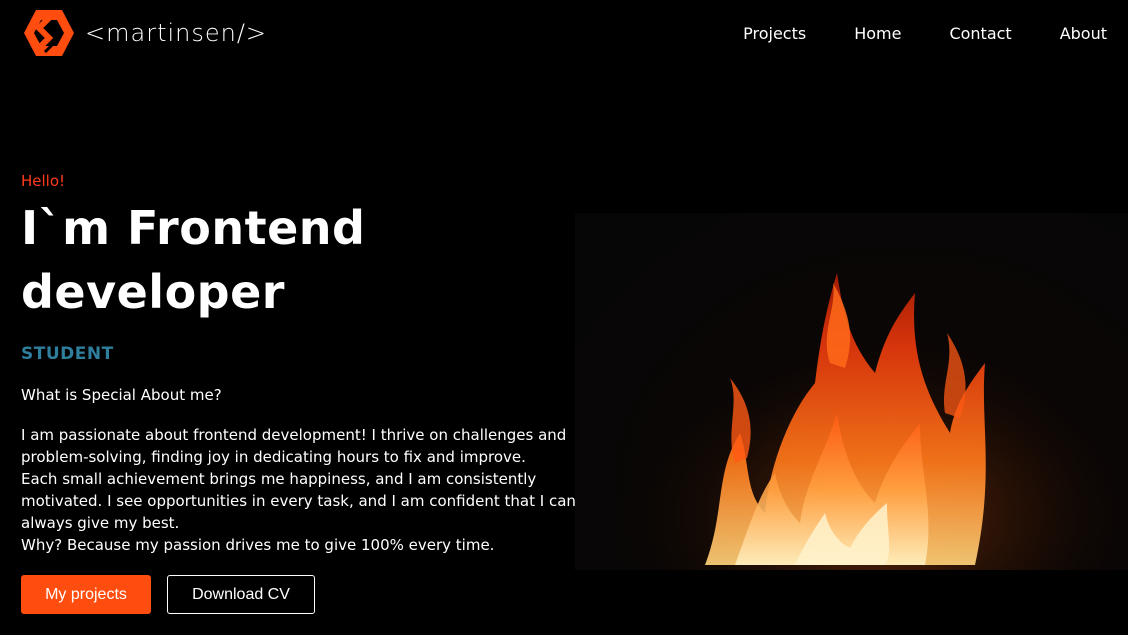 Image resolution: width=1128 pixels, height=635 pixels. What do you see at coordinates (774, 33) in the screenshot?
I see `nav-projects: Projects` at bounding box center [774, 33].